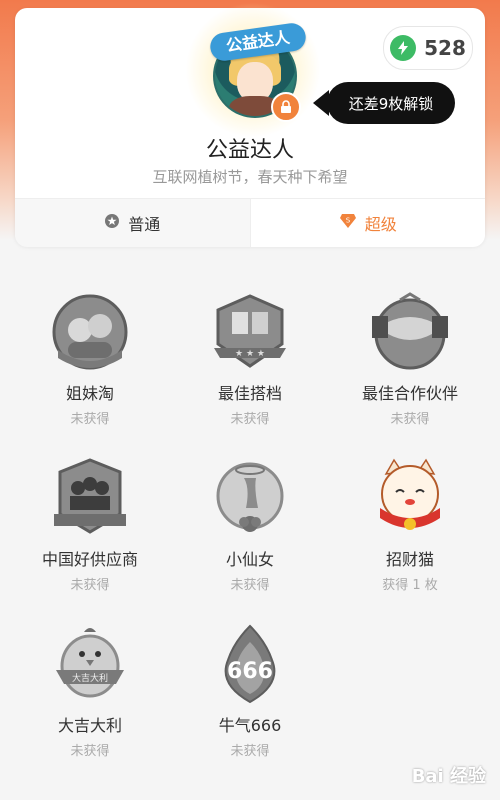 The image size is (500, 800). What do you see at coordinates (409, 393) in the screenshot?
I see `medal-name: 最佳合作伙伴` at bounding box center [409, 393].